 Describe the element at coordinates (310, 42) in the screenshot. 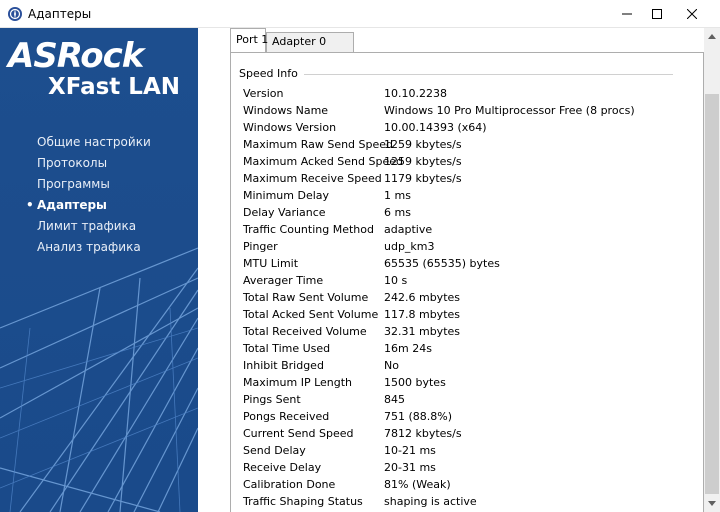

I see `tab-adapter-0: Adapter 0` at that location.